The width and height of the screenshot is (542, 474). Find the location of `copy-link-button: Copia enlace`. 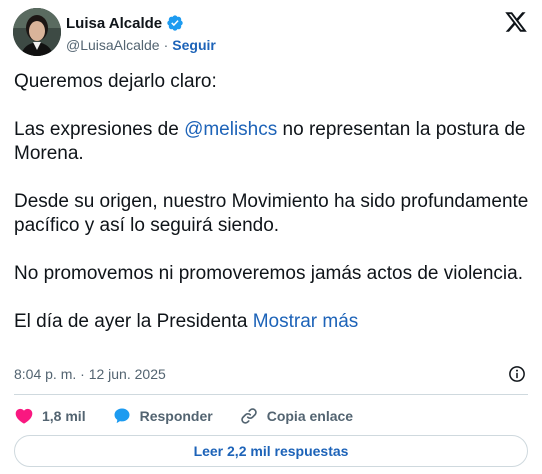

copy-link-button: Copia enlace is located at coordinates (296, 416).